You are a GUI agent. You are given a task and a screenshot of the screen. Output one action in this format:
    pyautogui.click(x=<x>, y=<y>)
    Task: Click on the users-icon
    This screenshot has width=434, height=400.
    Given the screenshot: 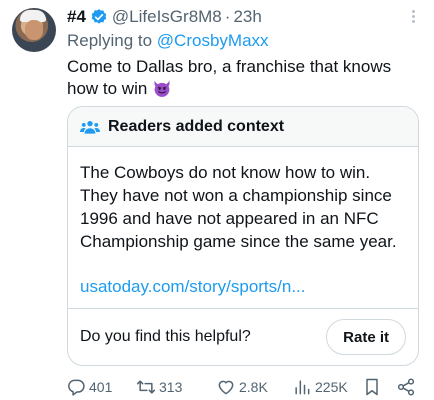 What is the action you would take?
    pyautogui.click(x=90, y=127)
    